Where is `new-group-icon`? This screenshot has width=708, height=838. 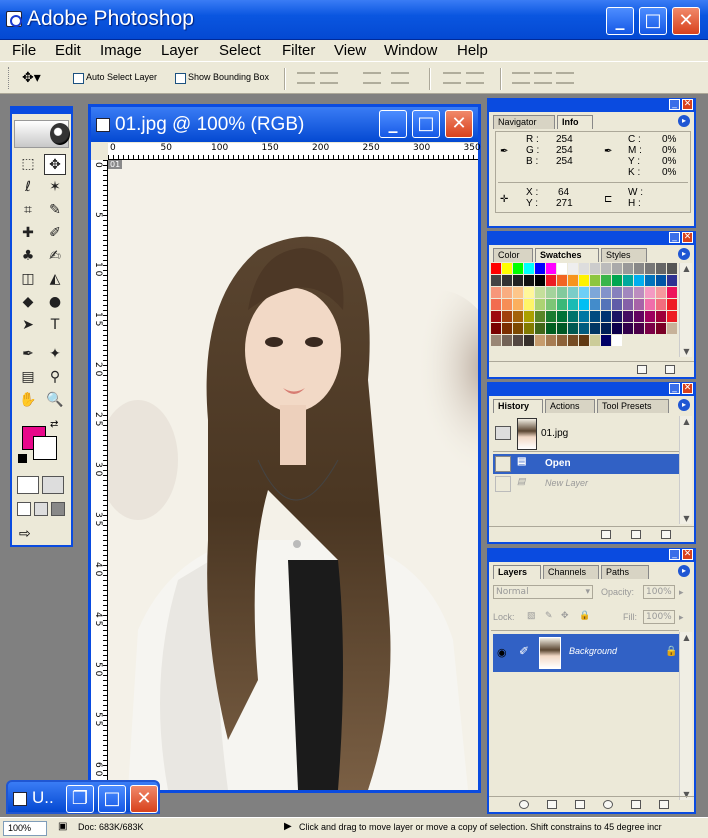
new-group-icon is located at coordinates (580, 804).